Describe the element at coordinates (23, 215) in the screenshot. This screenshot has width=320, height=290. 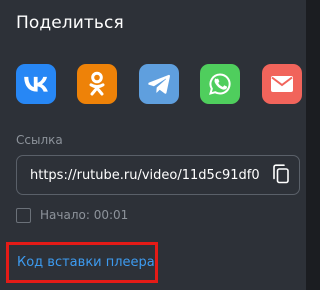
I see `start-time-checkbox` at that location.